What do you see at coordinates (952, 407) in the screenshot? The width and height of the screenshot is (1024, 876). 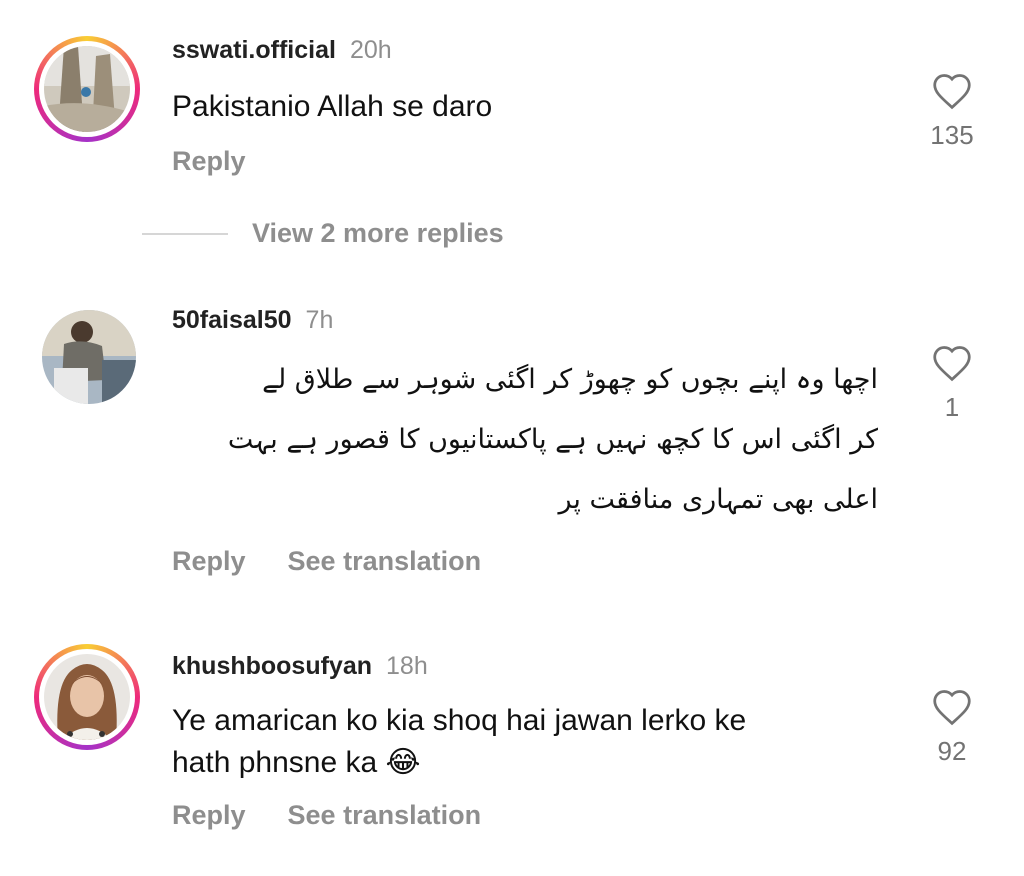 I see `like-count: 1` at bounding box center [952, 407].